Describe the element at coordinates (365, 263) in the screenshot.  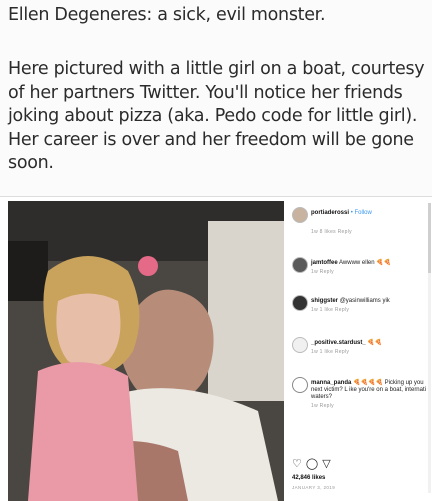
I see `comment-text: Awwww ellen 🍕🍕` at that location.